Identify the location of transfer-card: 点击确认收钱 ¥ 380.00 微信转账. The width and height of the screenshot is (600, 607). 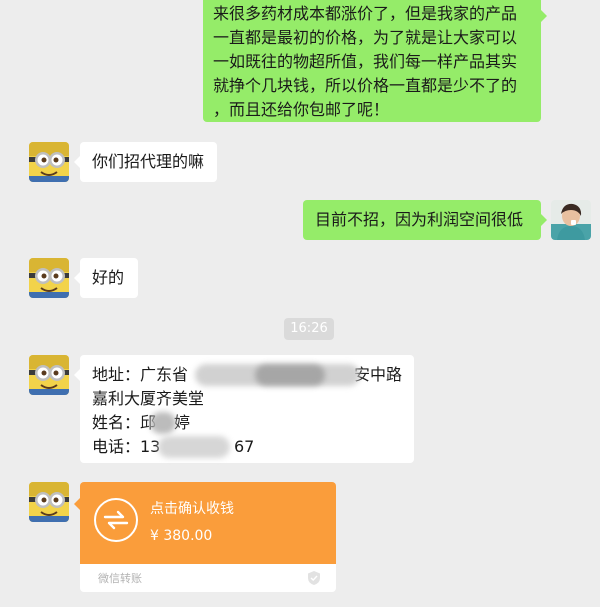
(205, 537).